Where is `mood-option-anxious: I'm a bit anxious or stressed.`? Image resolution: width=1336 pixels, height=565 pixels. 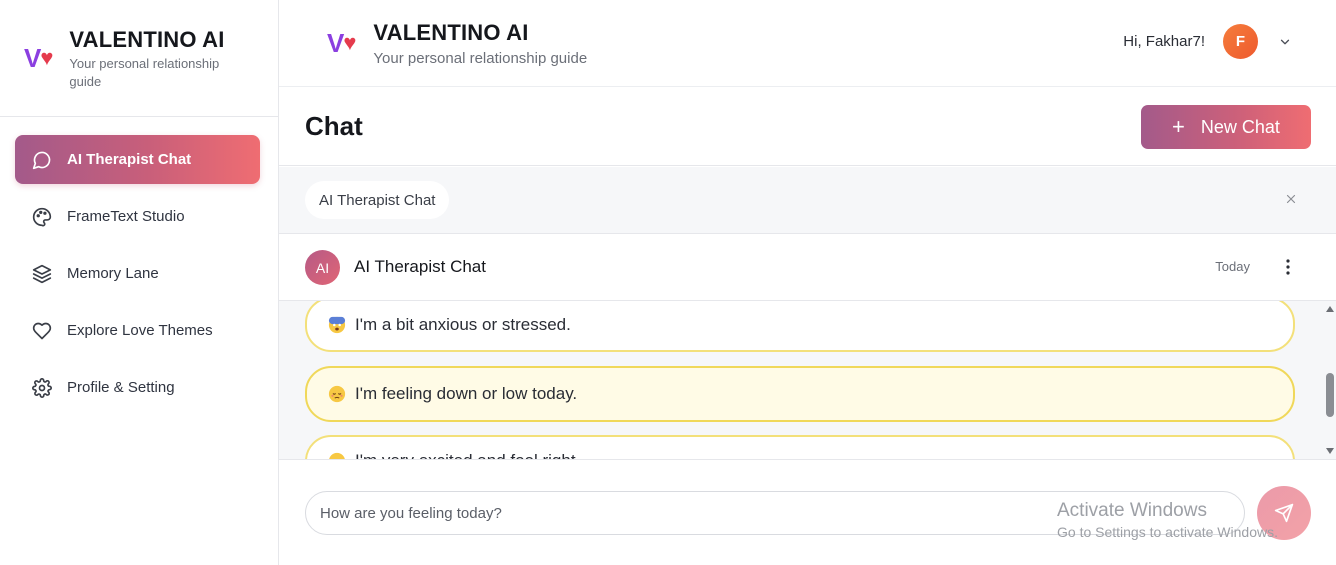 mood-option-anxious: I'm a bit anxious or stressed. is located at coordinates (800, 326).